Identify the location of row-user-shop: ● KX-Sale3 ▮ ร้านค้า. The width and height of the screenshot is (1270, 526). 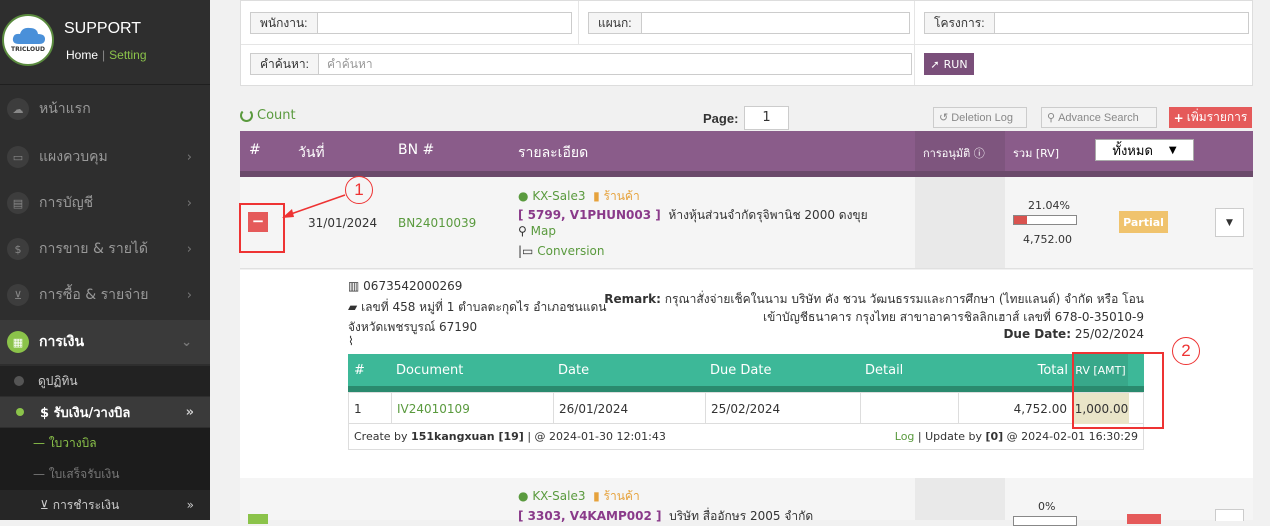
(579, 196).